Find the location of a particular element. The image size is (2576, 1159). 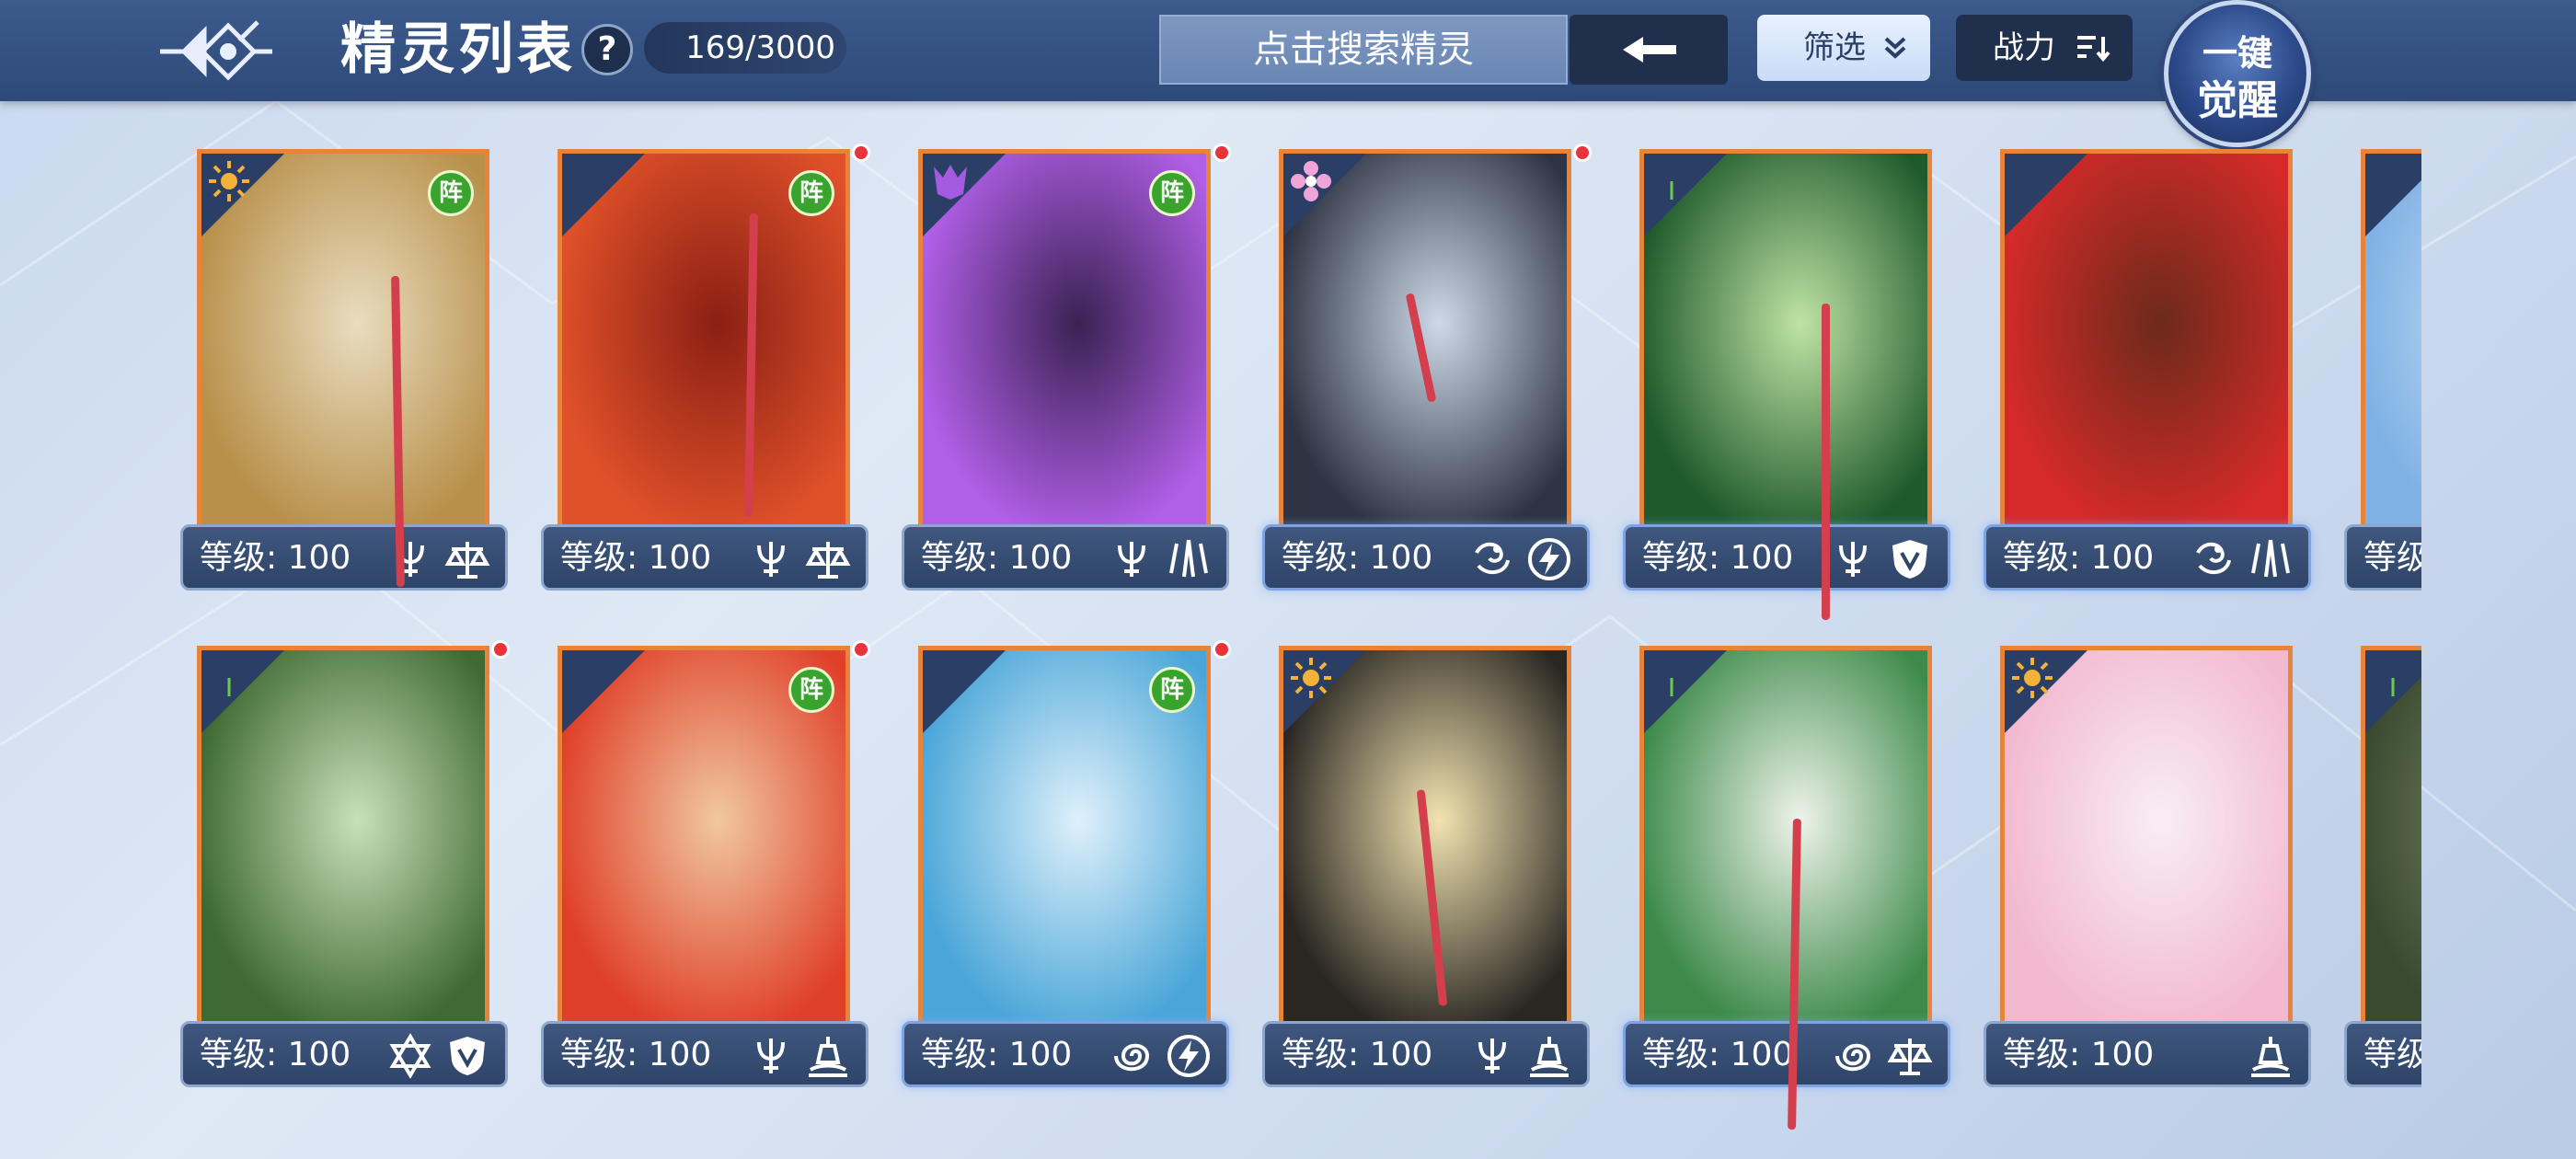

arrow-left-icon is located at coordinates (1649, 50).